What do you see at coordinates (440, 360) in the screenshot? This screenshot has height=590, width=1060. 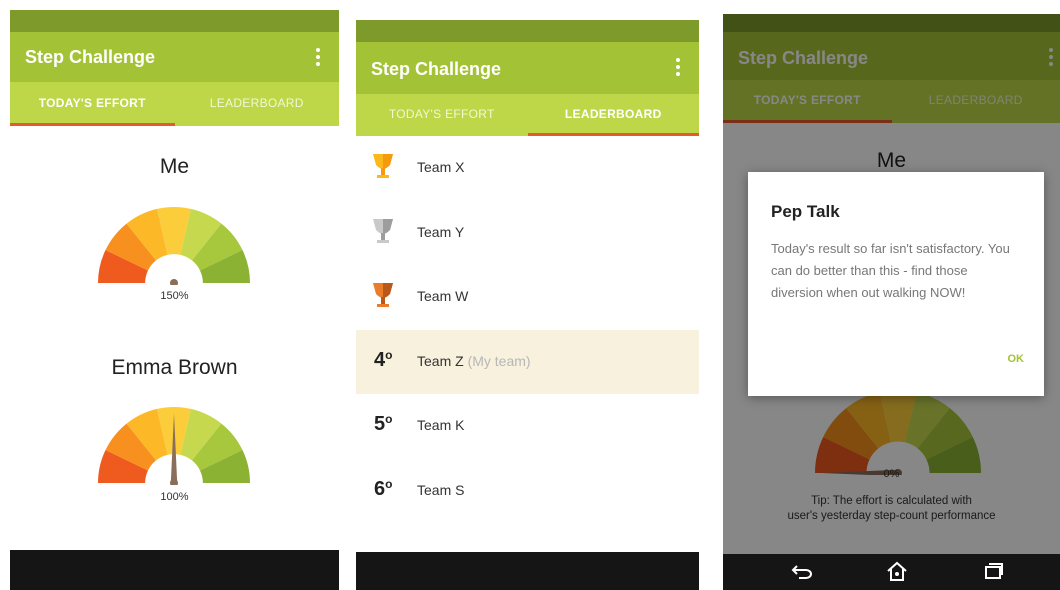 I see `team-name: Team Z` at bounding box center [440, 360].